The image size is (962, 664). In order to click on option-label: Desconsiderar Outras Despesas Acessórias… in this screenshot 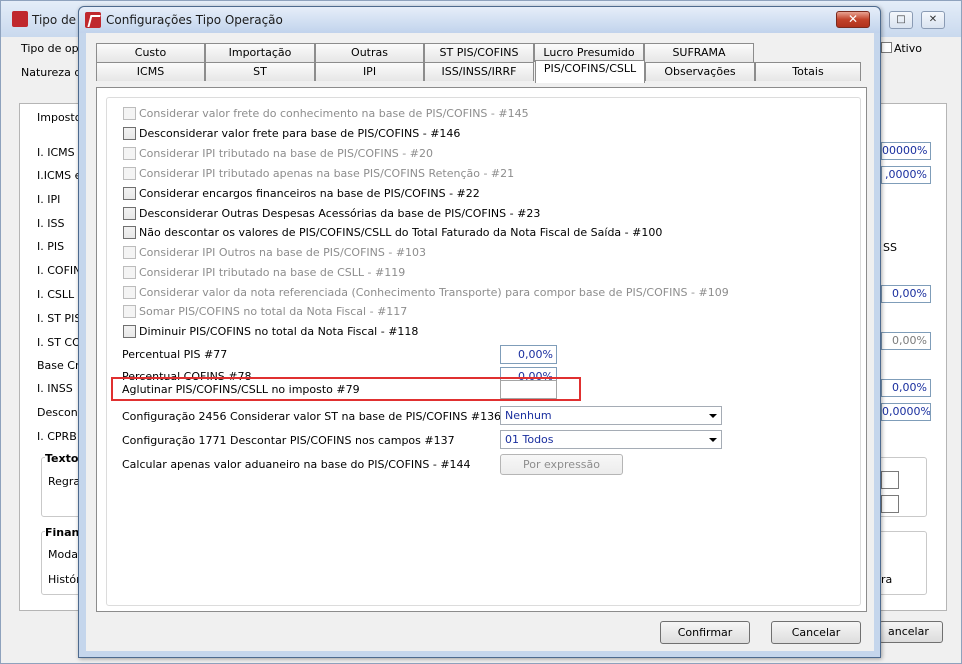, I will do `click(340, 213)`.